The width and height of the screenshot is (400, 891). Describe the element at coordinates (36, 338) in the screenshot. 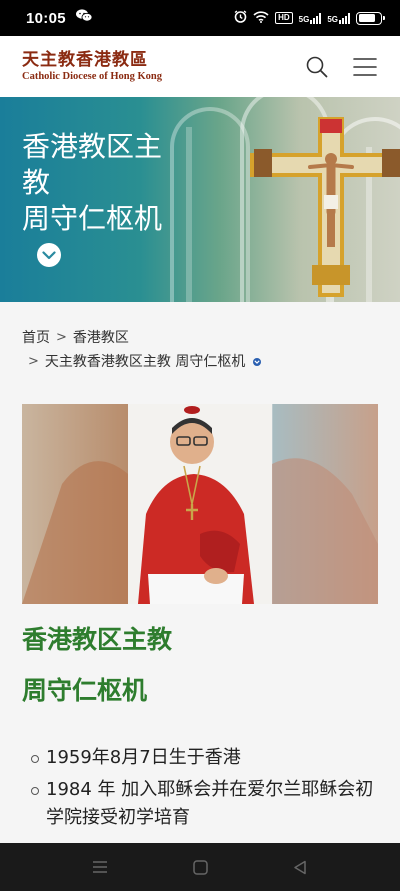

I see `breadcrumb-home: 首页` at that location.